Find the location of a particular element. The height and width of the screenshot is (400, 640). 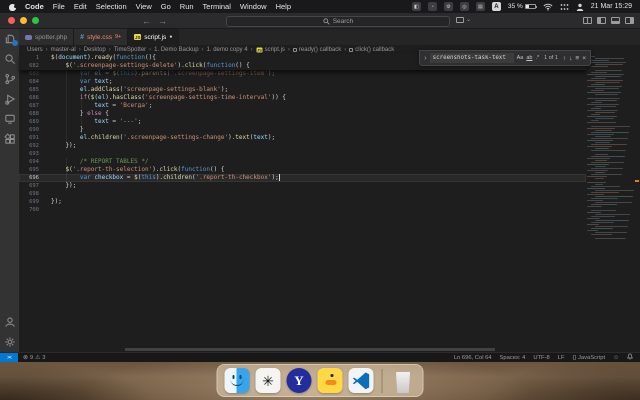

match-case-icon: Aa is located at coordinates (520, 58).